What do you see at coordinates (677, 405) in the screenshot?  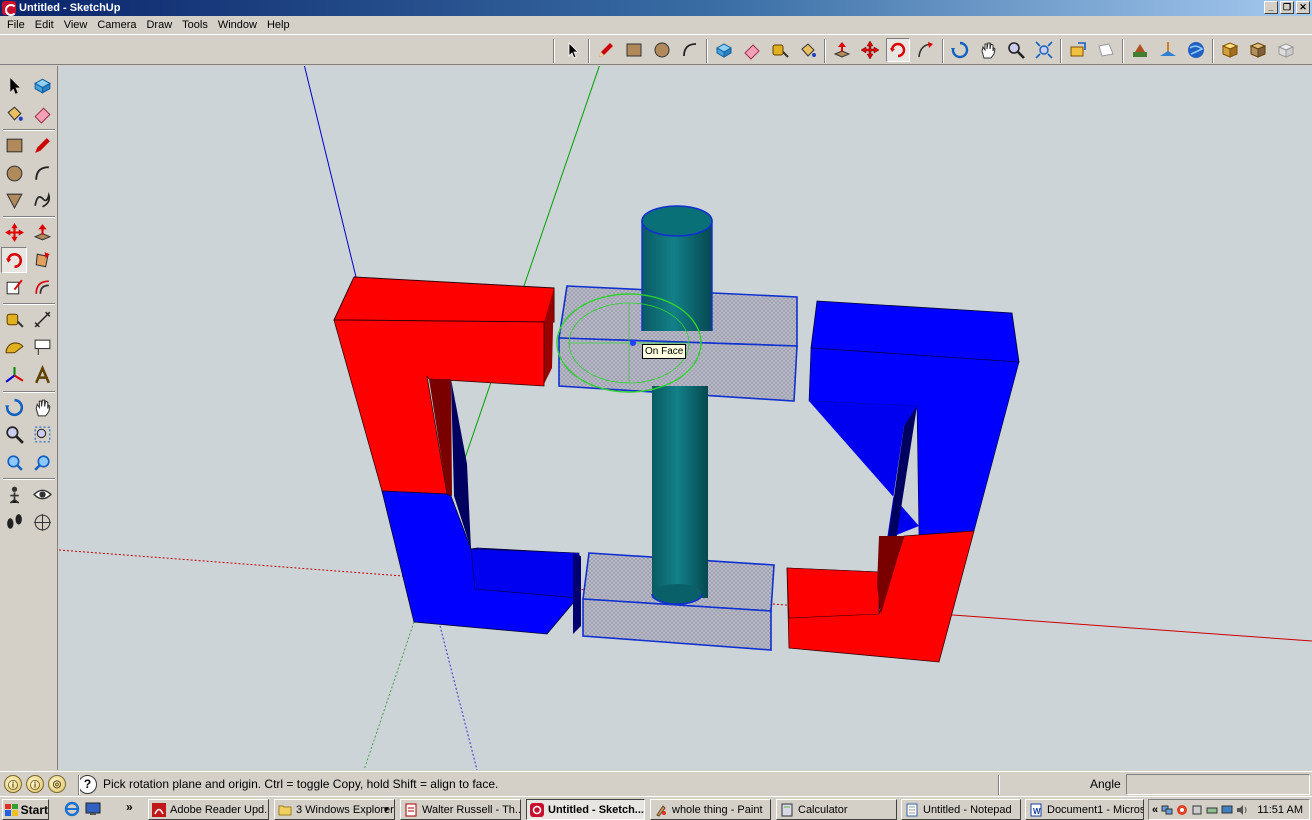 I see `cylinder` at bounding box center [677, 405].